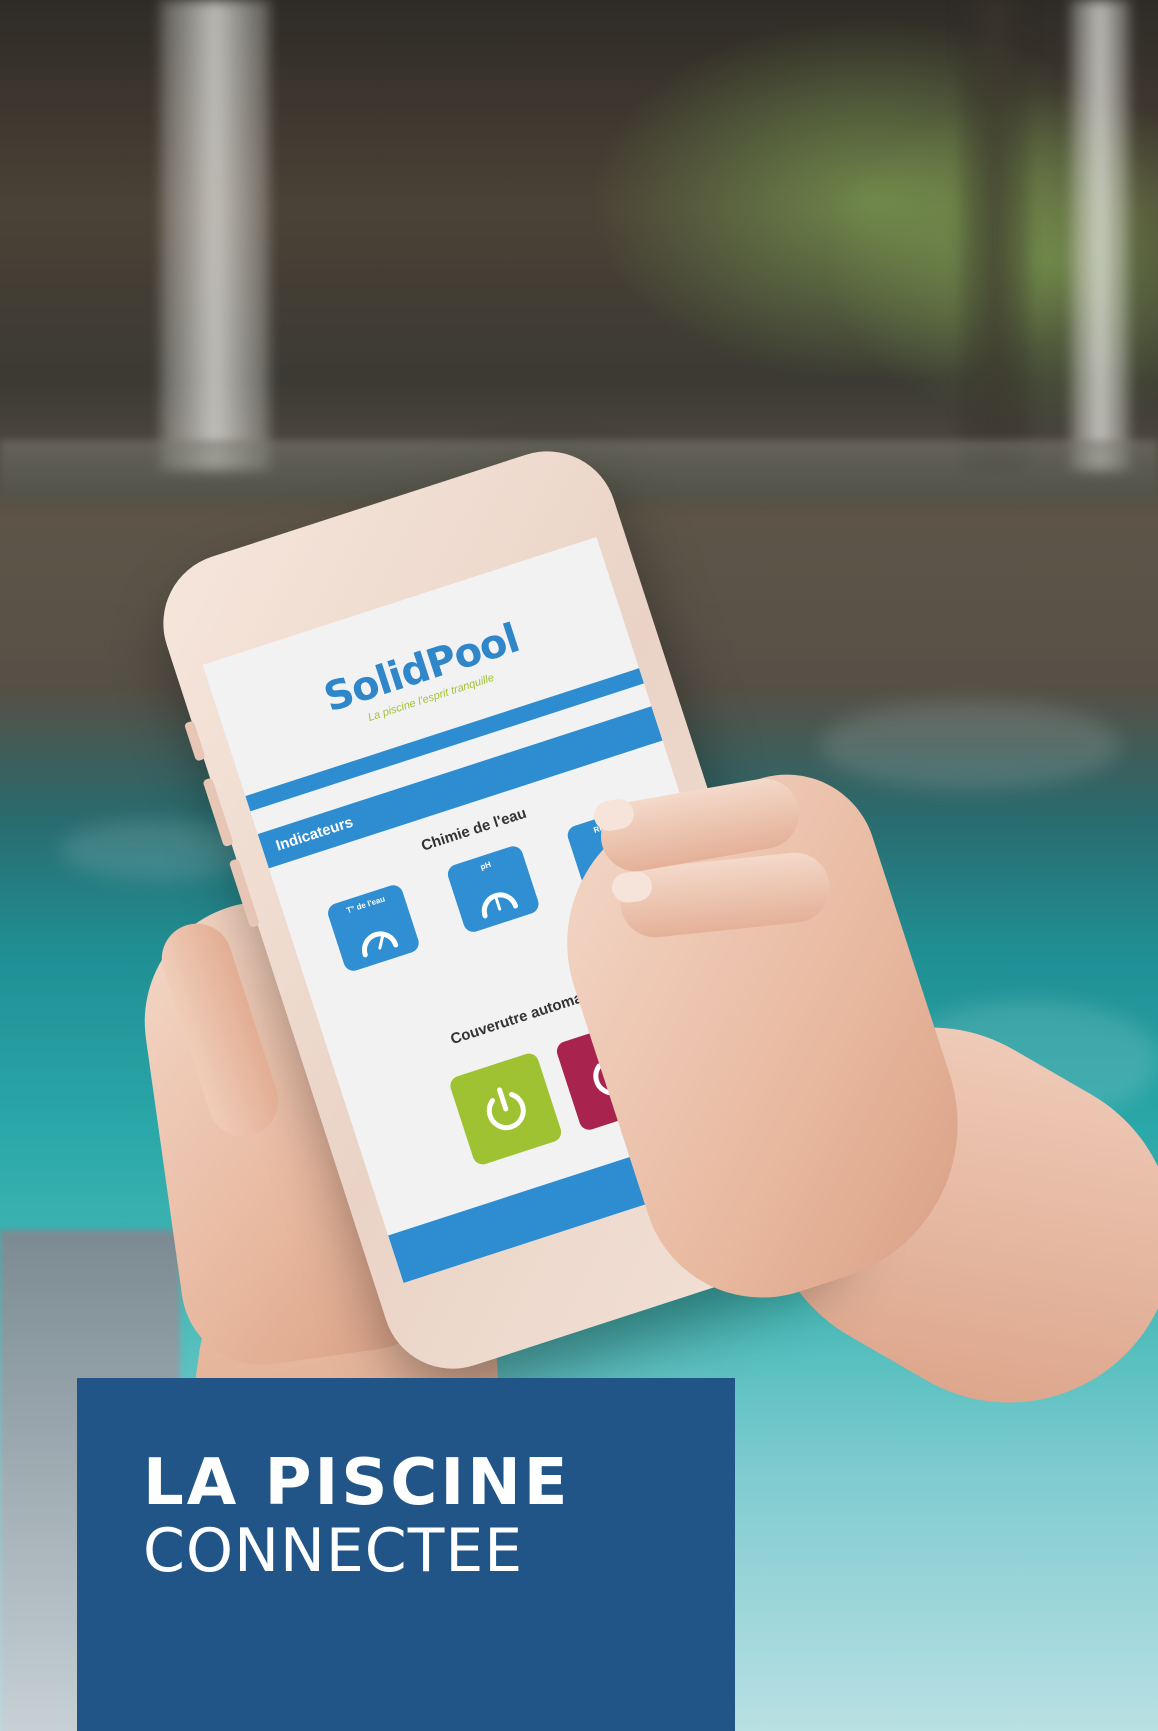 The height and width of the screenshot is (1731, 1158). What do you see at coordinates (970, 745) in the screenshot?
I see `water-reflection` at bounding box center [970, 745].